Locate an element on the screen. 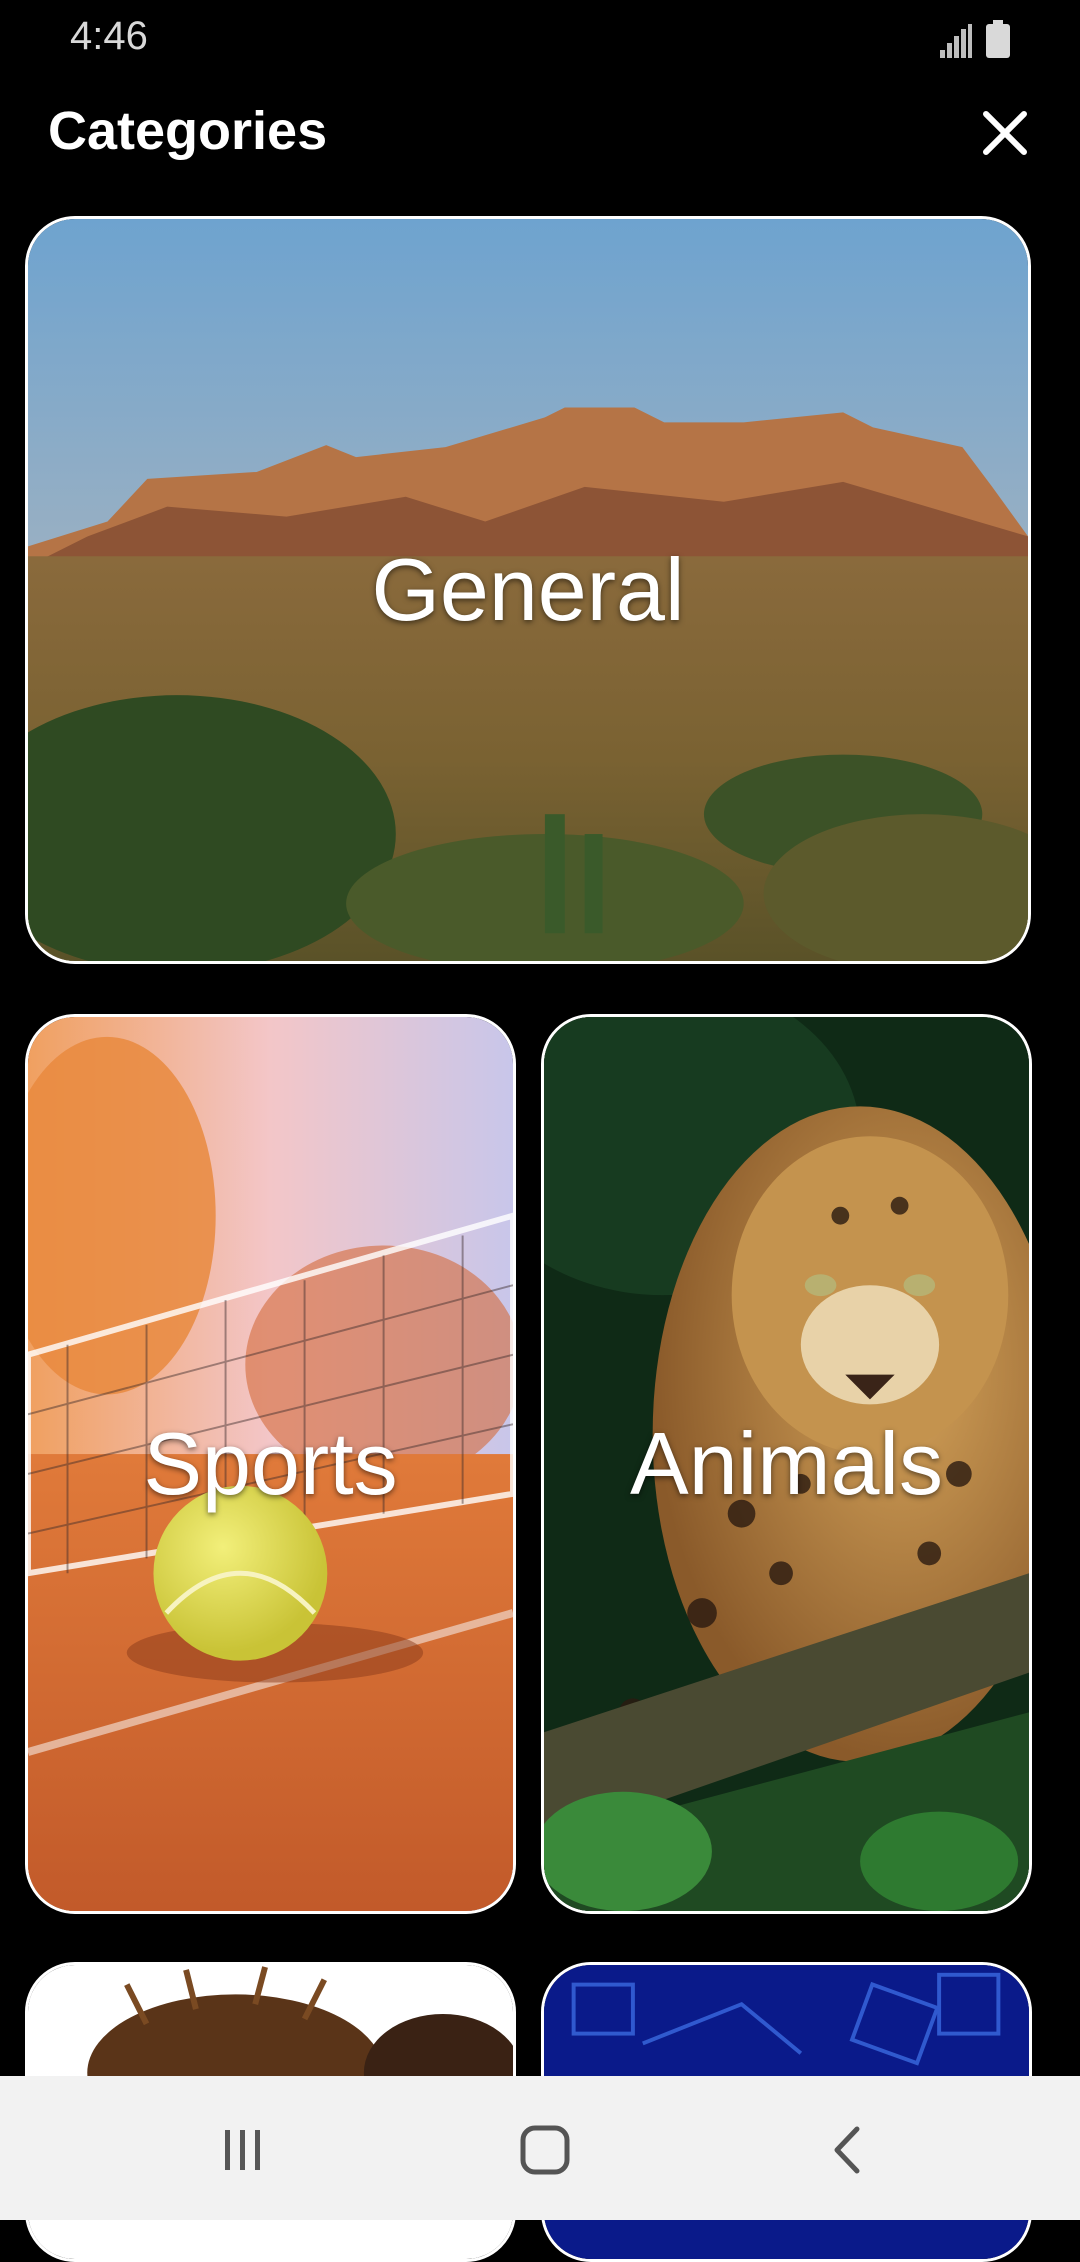 This screenshot has width=1080, height=2262. back-icon is located at coordinates (847, 2150).